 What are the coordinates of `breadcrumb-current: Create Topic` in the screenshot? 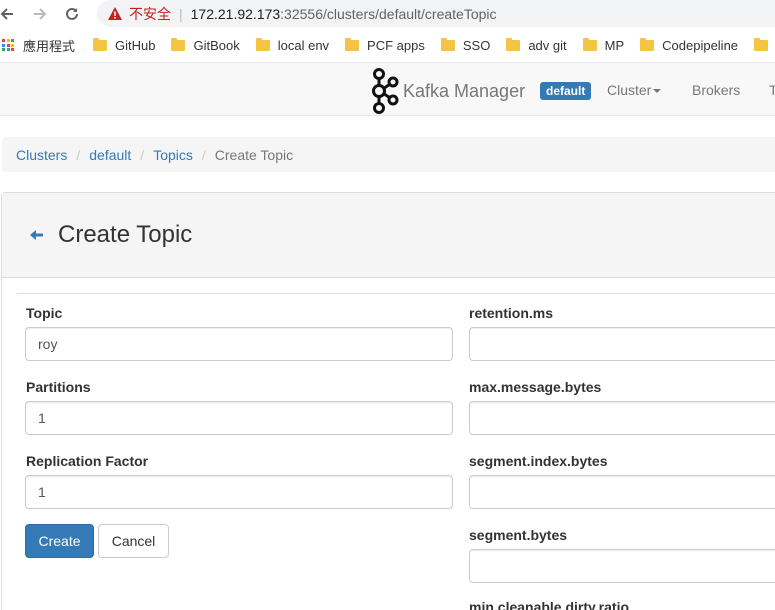 It's located at (254, 154).